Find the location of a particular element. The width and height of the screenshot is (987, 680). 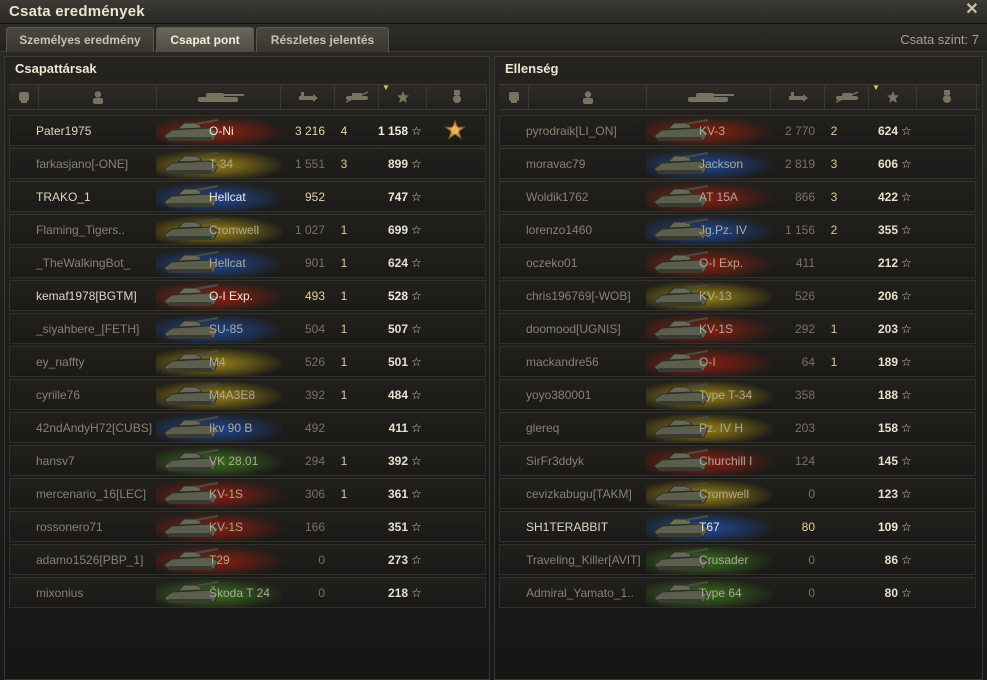

damage-value: 526 is located at coordinates (804, 296).